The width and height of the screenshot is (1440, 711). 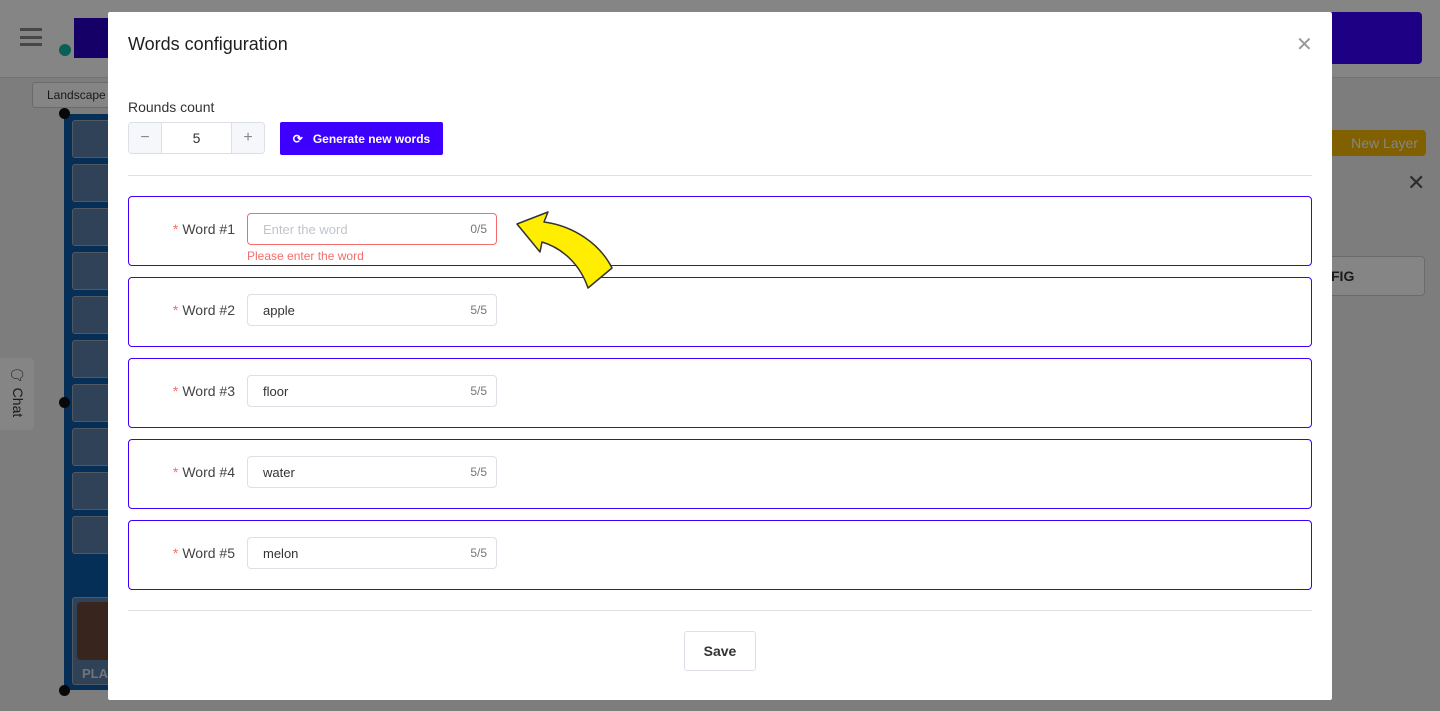 What do you see at coordinates (720, 474) in the screenshot?
I see `word-card: * Word #4 water 5/5` at bounding box center [720, 474].